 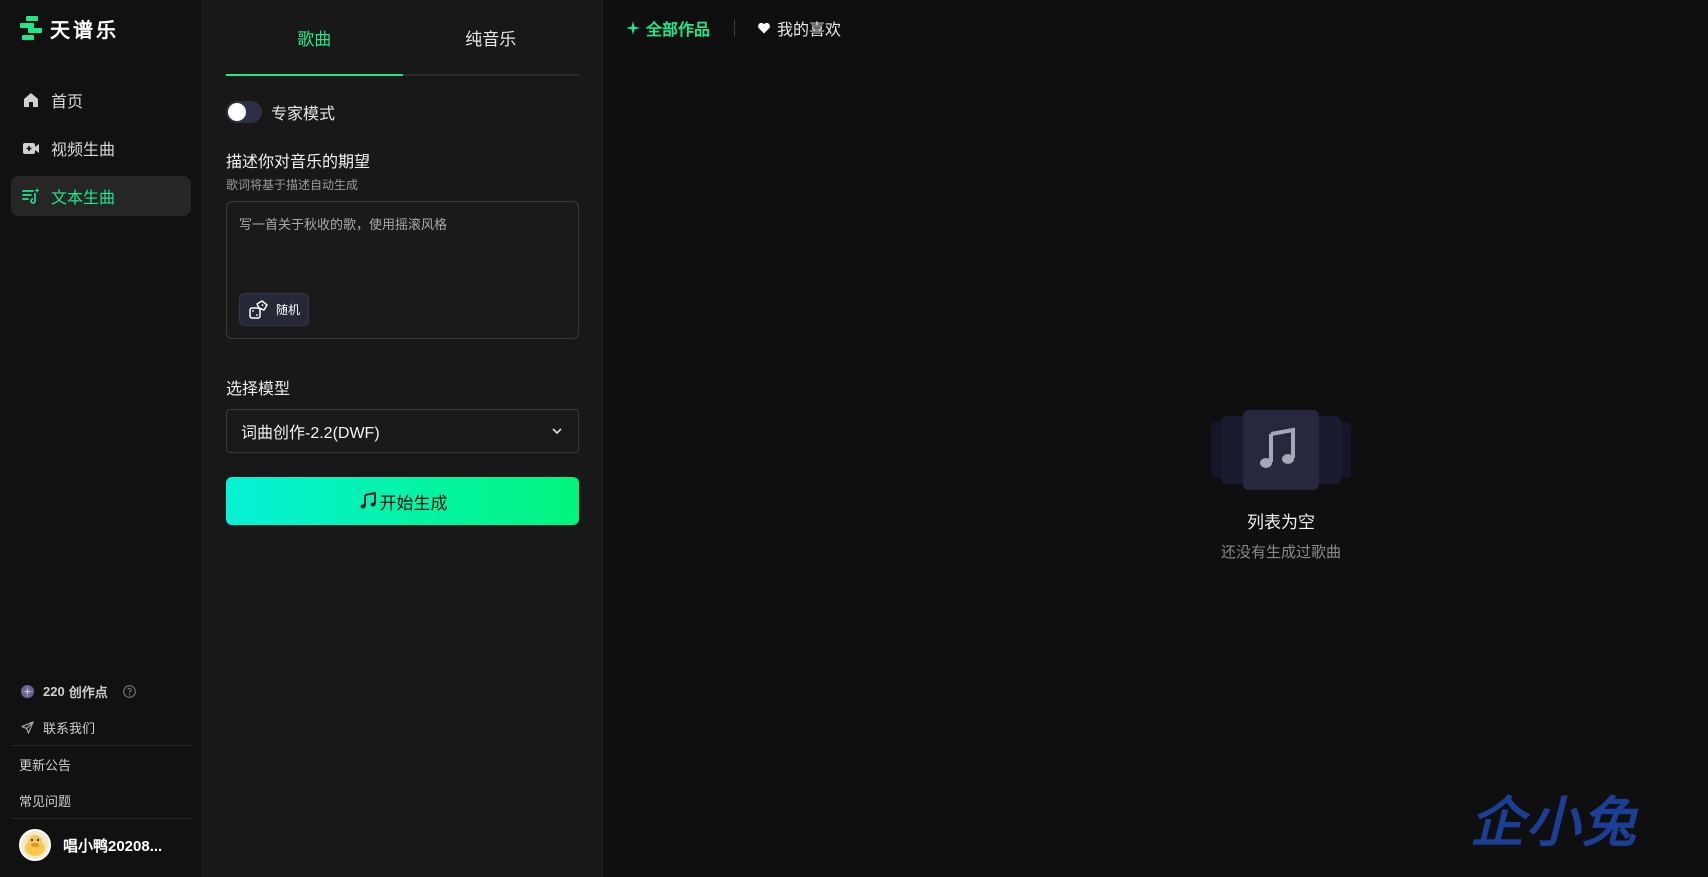 What do you see at coordinates (27, 691) in the screenshot?
I see `credit-coin-icon` at bounding box center [27, 691].